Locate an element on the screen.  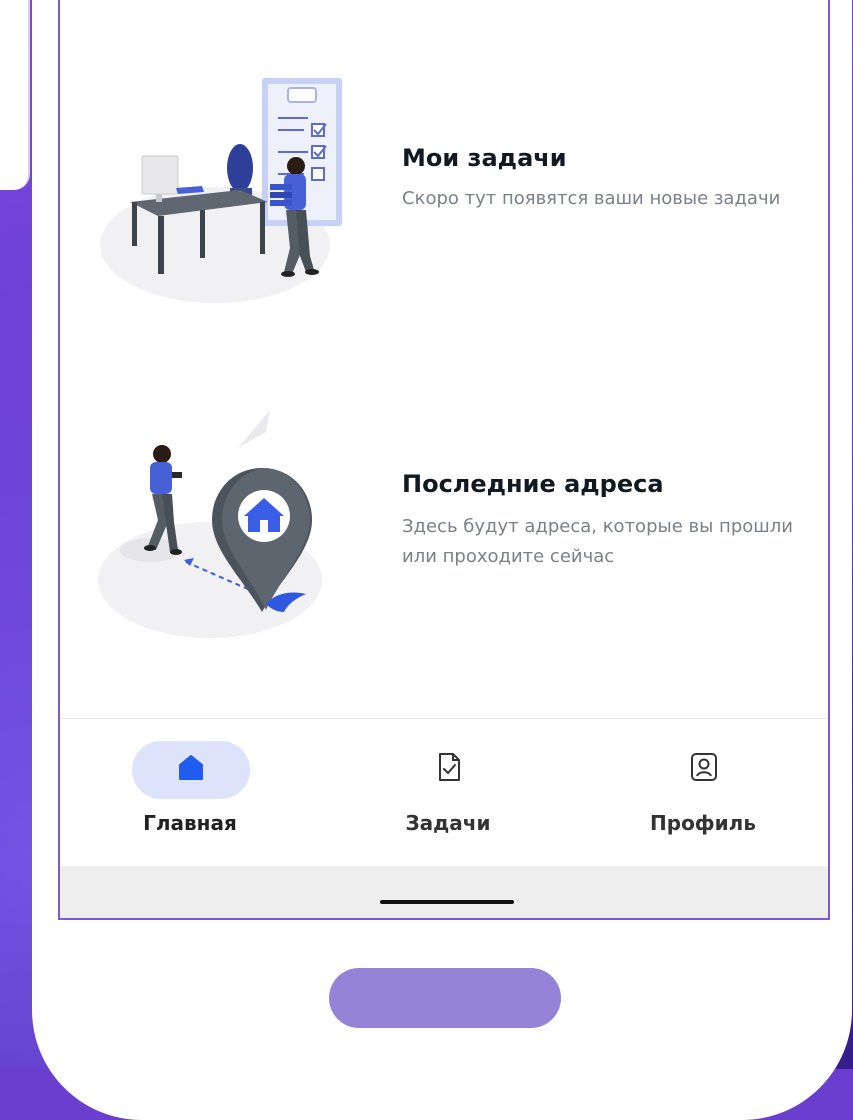
home-gesture-bar is located at coordinates (447, 902).